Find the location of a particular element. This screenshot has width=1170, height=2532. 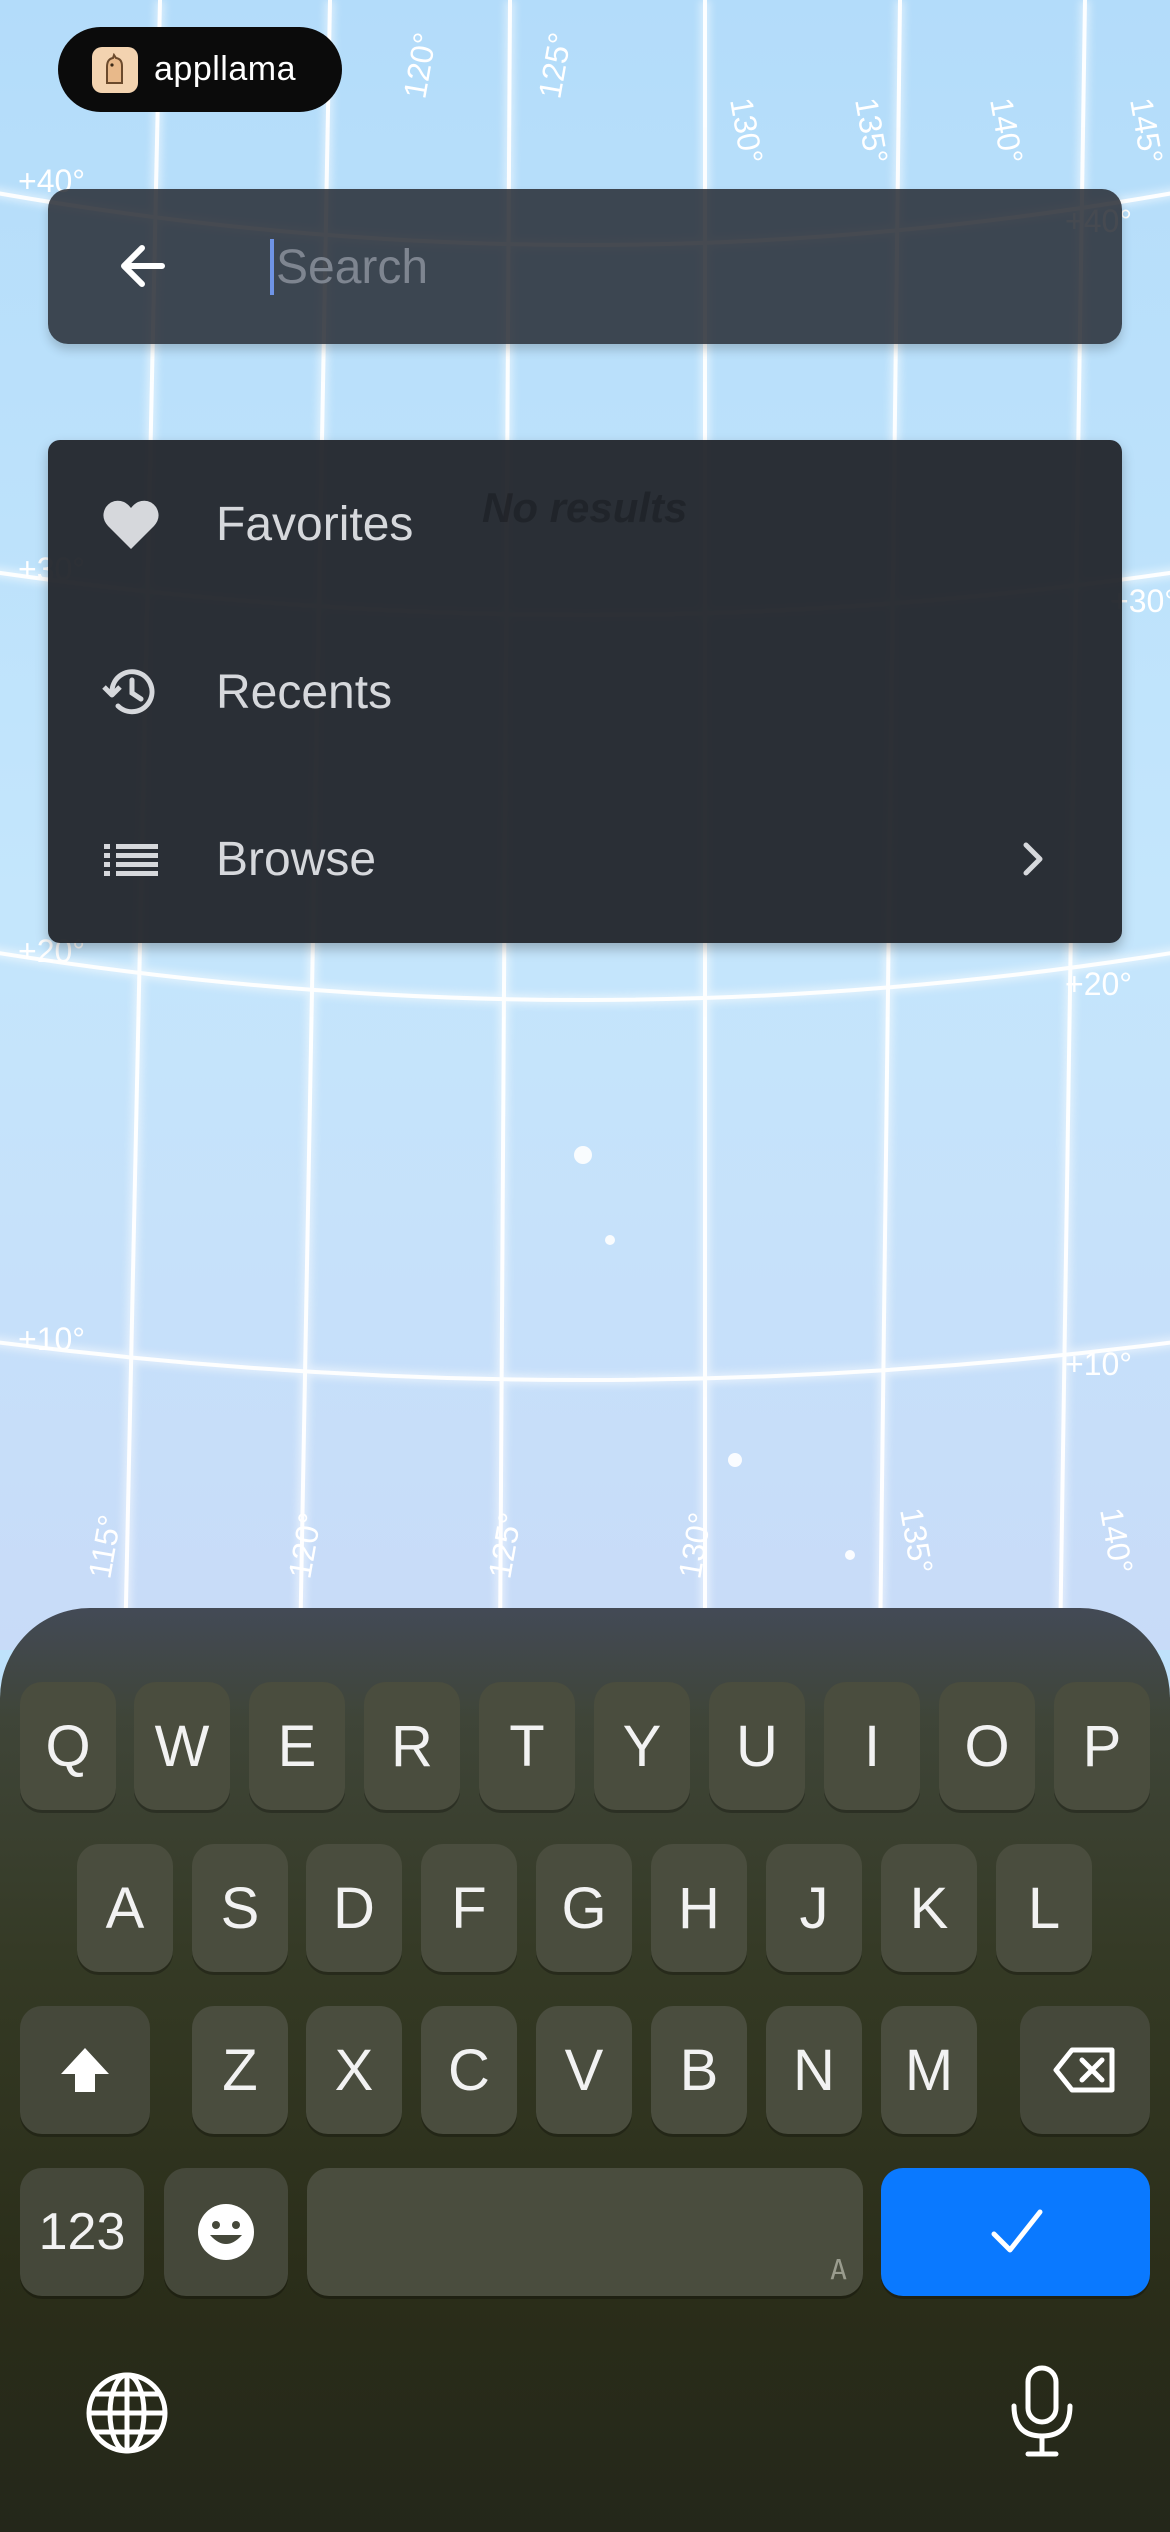

arrow-left-icon is located at coordinates (143, 266).